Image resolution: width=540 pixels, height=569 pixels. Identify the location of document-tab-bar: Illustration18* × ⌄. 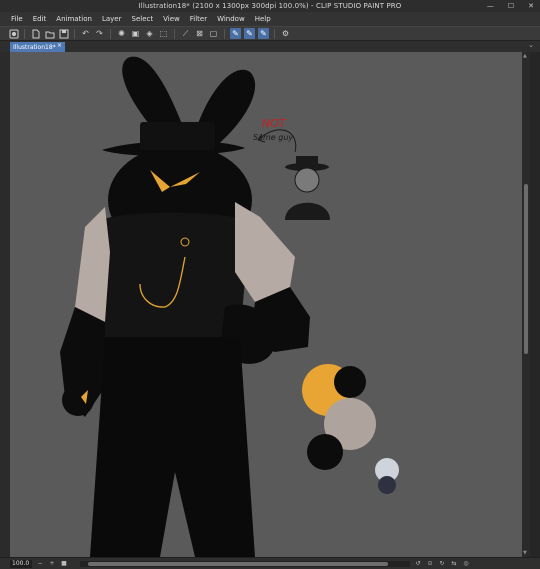
(270, 46).